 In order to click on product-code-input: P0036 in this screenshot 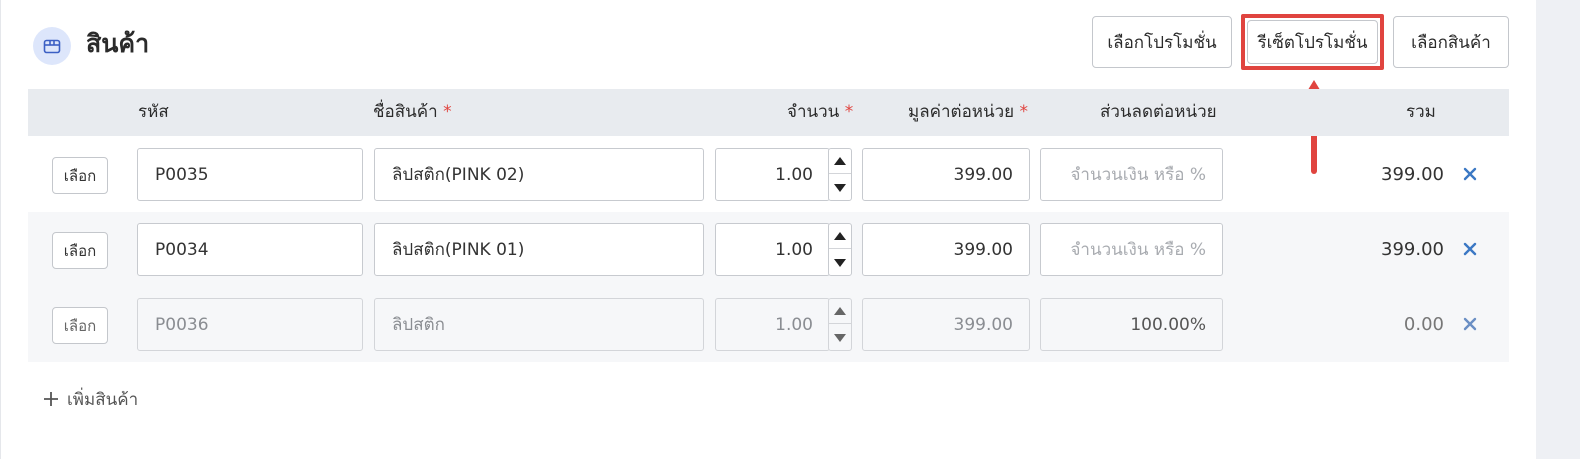, I will do `click(250, 324)`.